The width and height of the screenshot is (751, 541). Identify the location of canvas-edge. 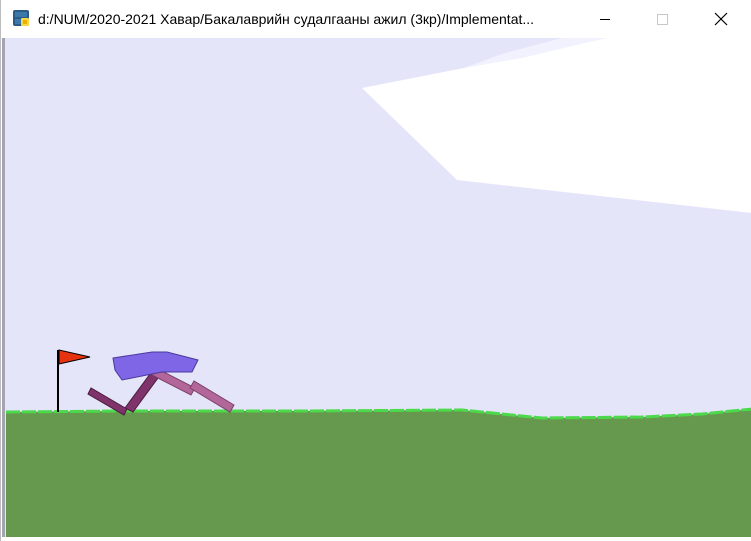
(3, 288).